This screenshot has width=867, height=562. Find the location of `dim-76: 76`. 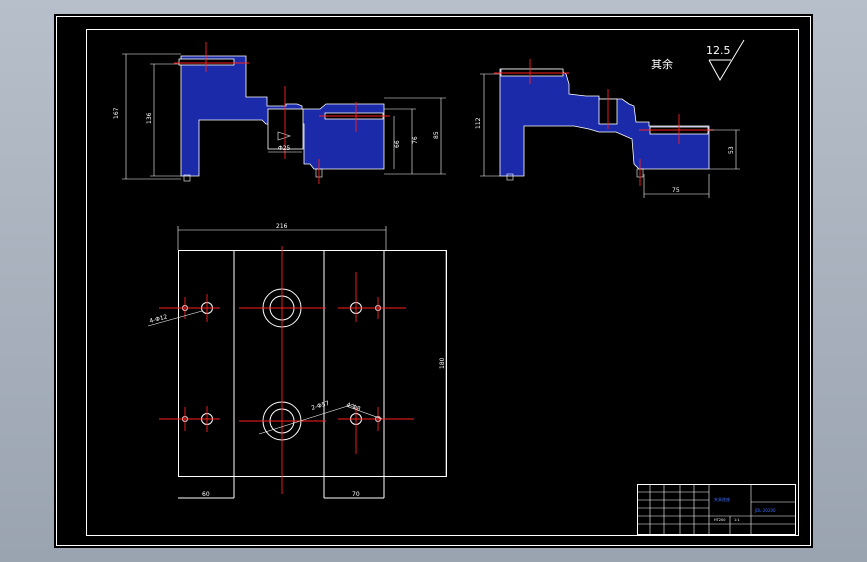

dim-76: 76 is located at coordinates (415, 140).